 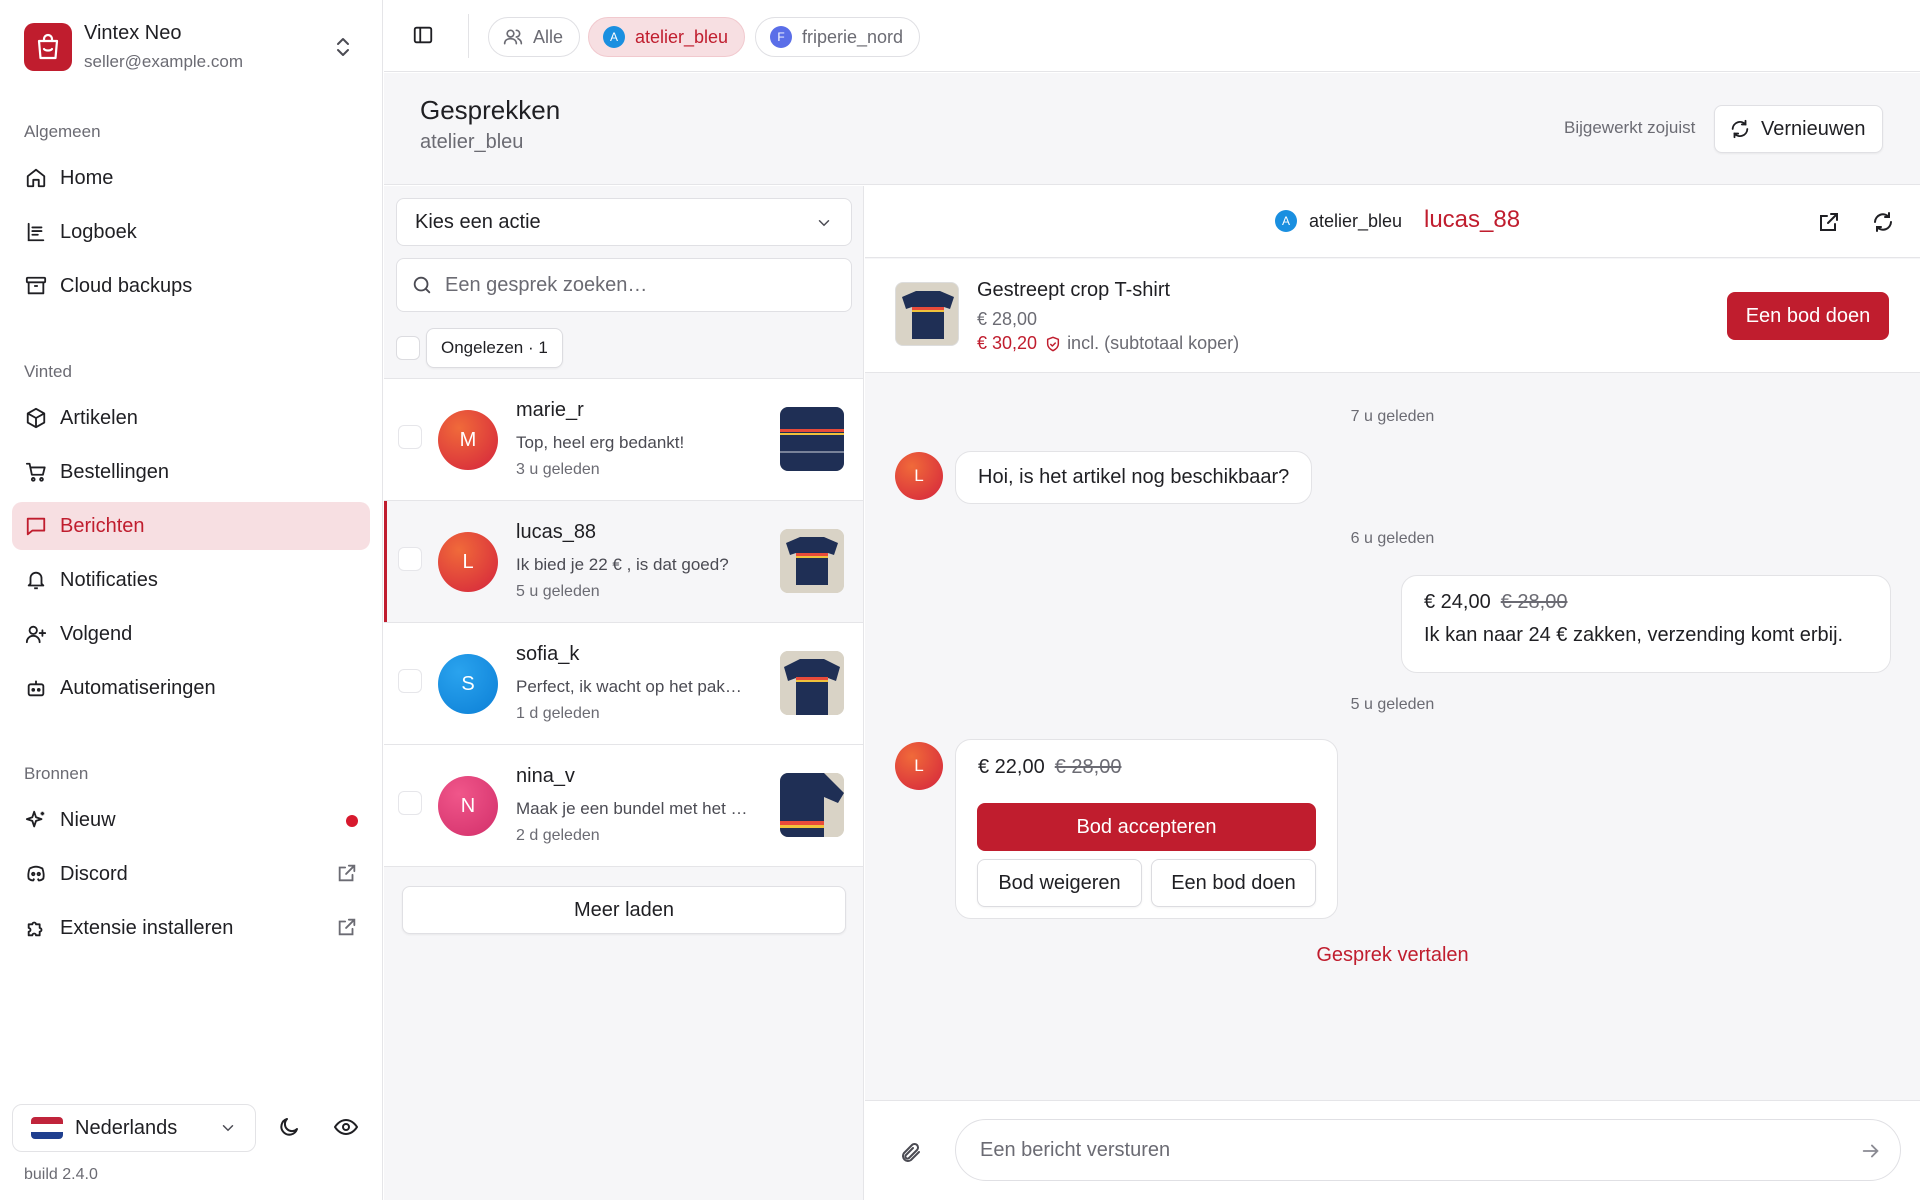 What do you see at coordinates (1392, 955) in the screenshot?
I see `translate-conversation-link: Gesprek vertalen` at bounding box center [1392, 955].